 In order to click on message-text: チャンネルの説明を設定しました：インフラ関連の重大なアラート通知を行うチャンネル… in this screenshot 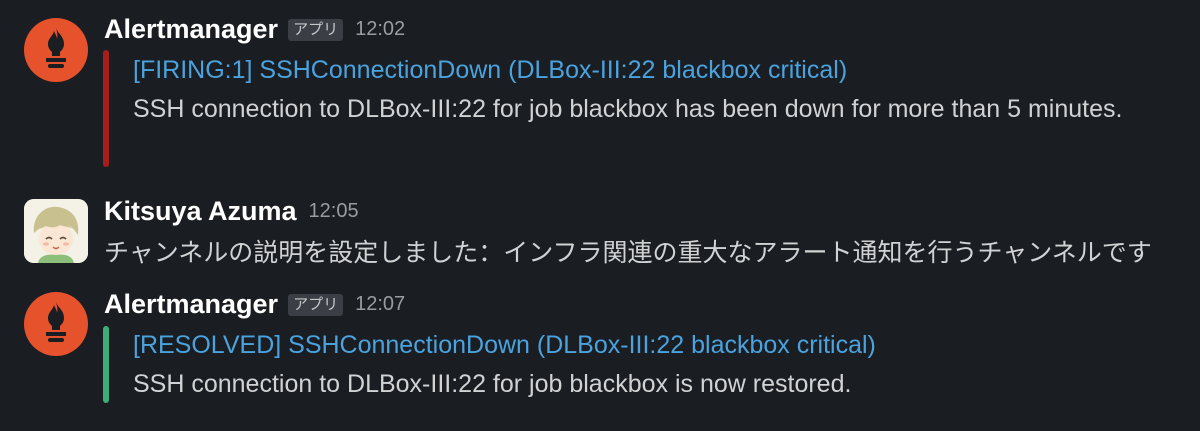, I will do `click(628, 253)`.